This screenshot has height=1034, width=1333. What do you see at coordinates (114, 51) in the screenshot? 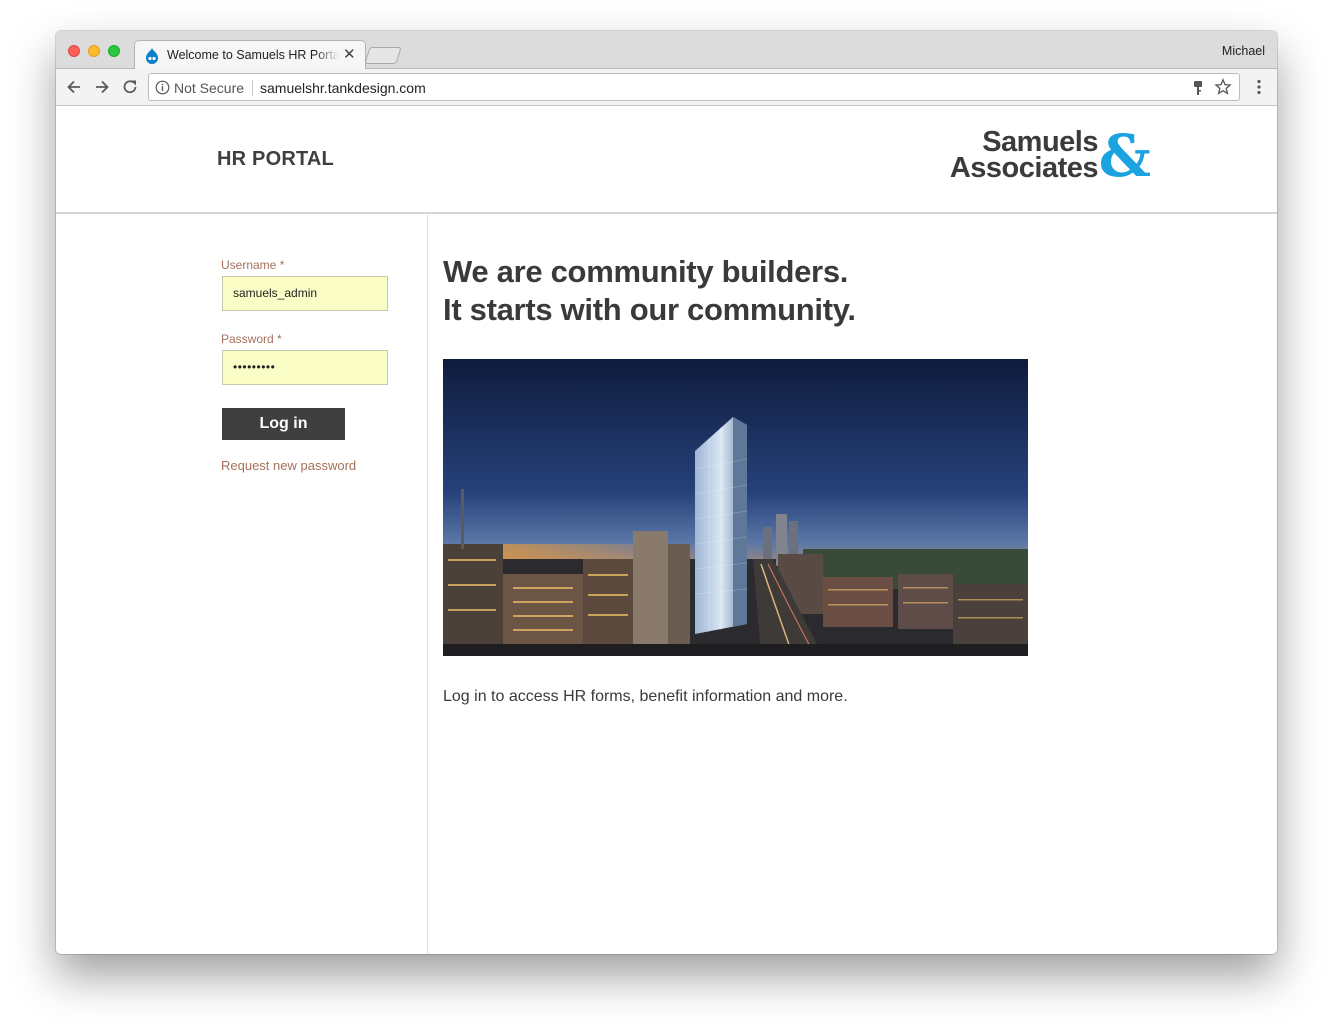
I see `window-maximize-button` at bounding box center [114, 51].